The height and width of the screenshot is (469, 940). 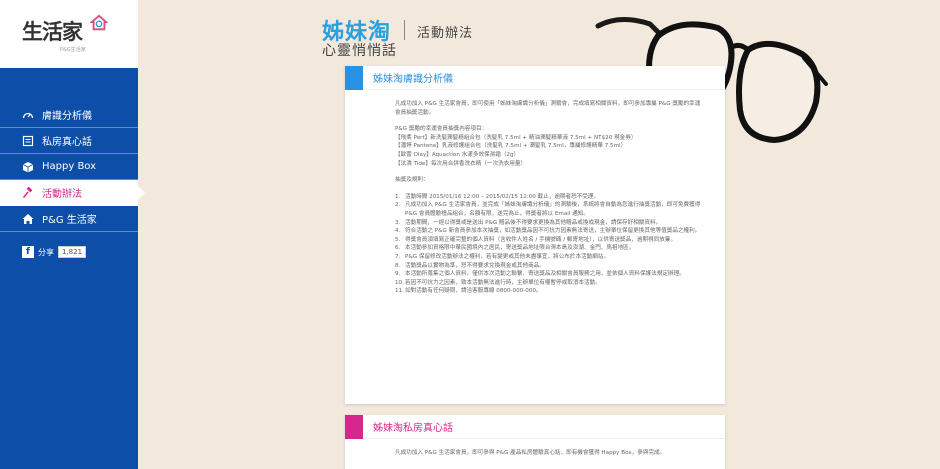 I want to click on logo-area: 生活家 P&G生活家, so click(x=69, y=34).